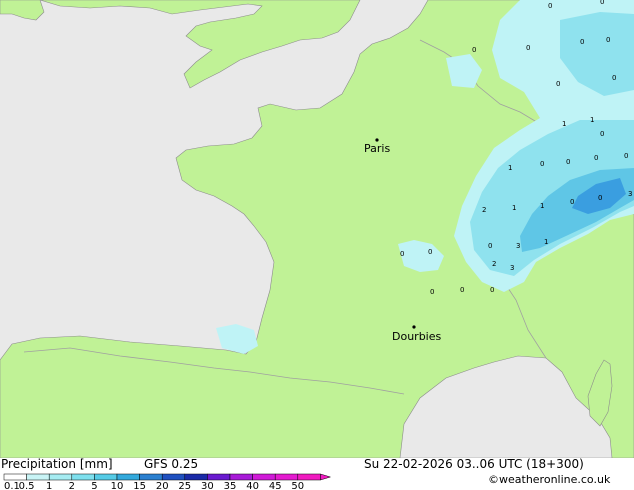 Image resolution: width=634 pixels, height=490 pixels. I want to click on legend-label: 0.5, so click(27, 485).